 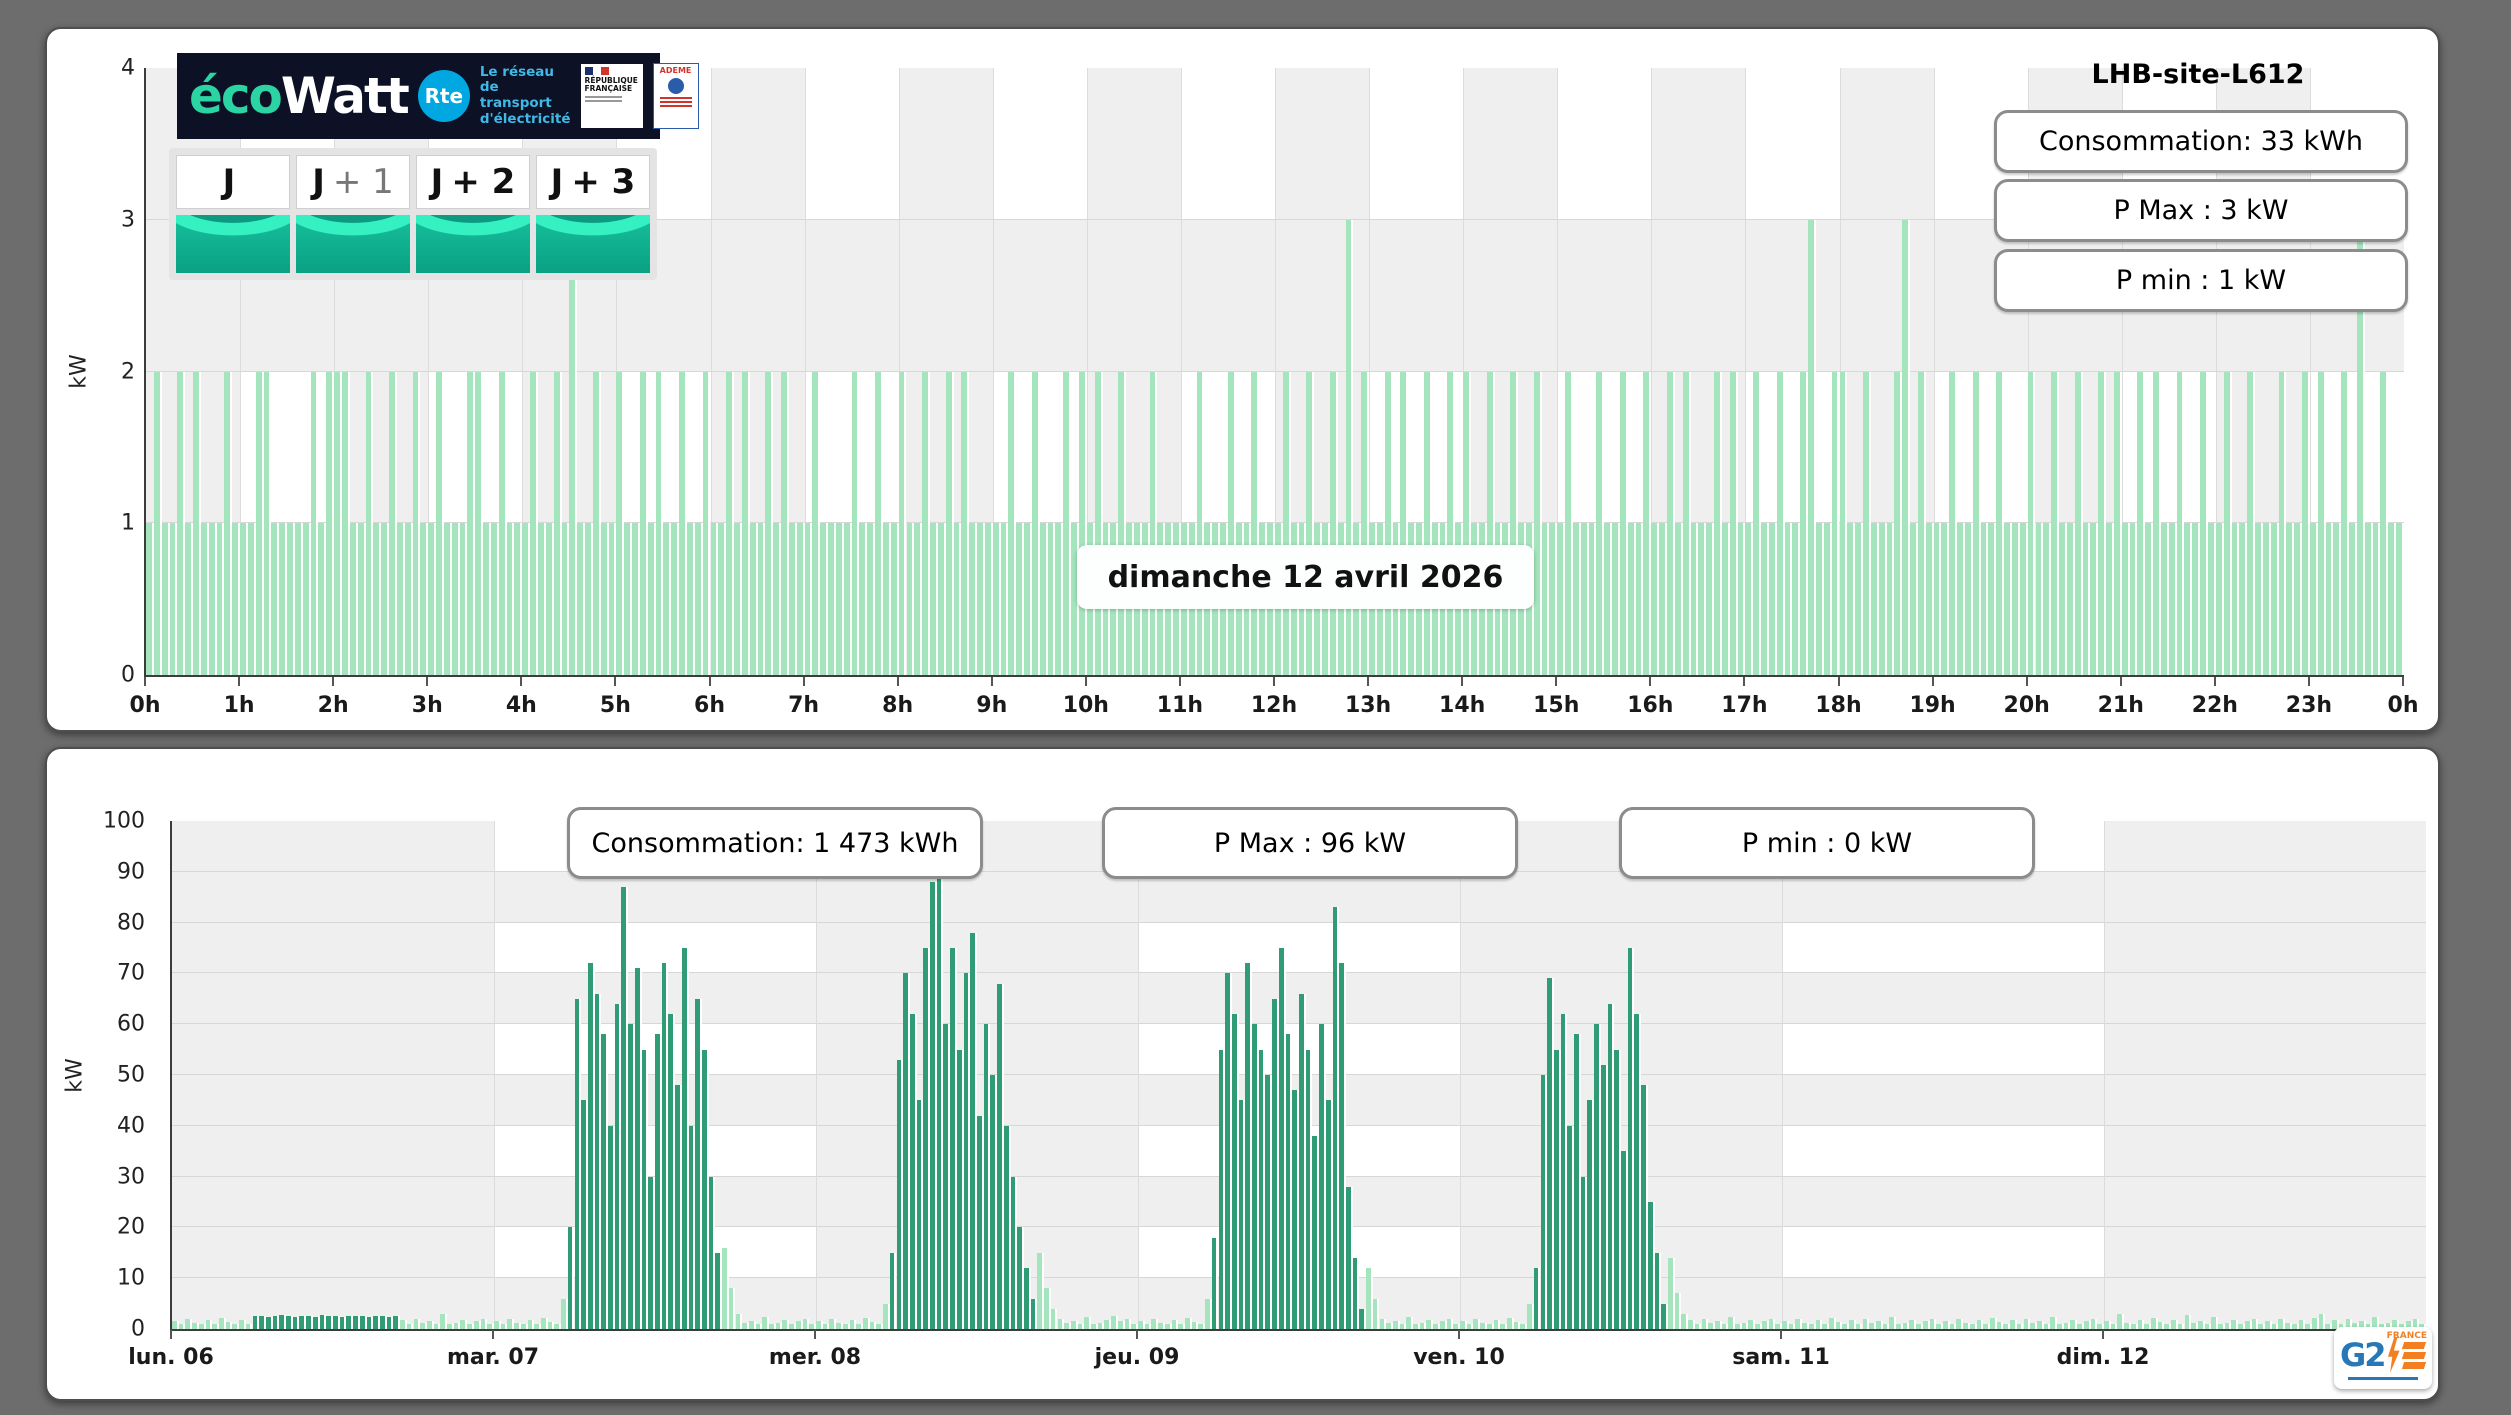 I want to click on date-label: dimanche 12 avril 2026, so click(x=1305, y=577).